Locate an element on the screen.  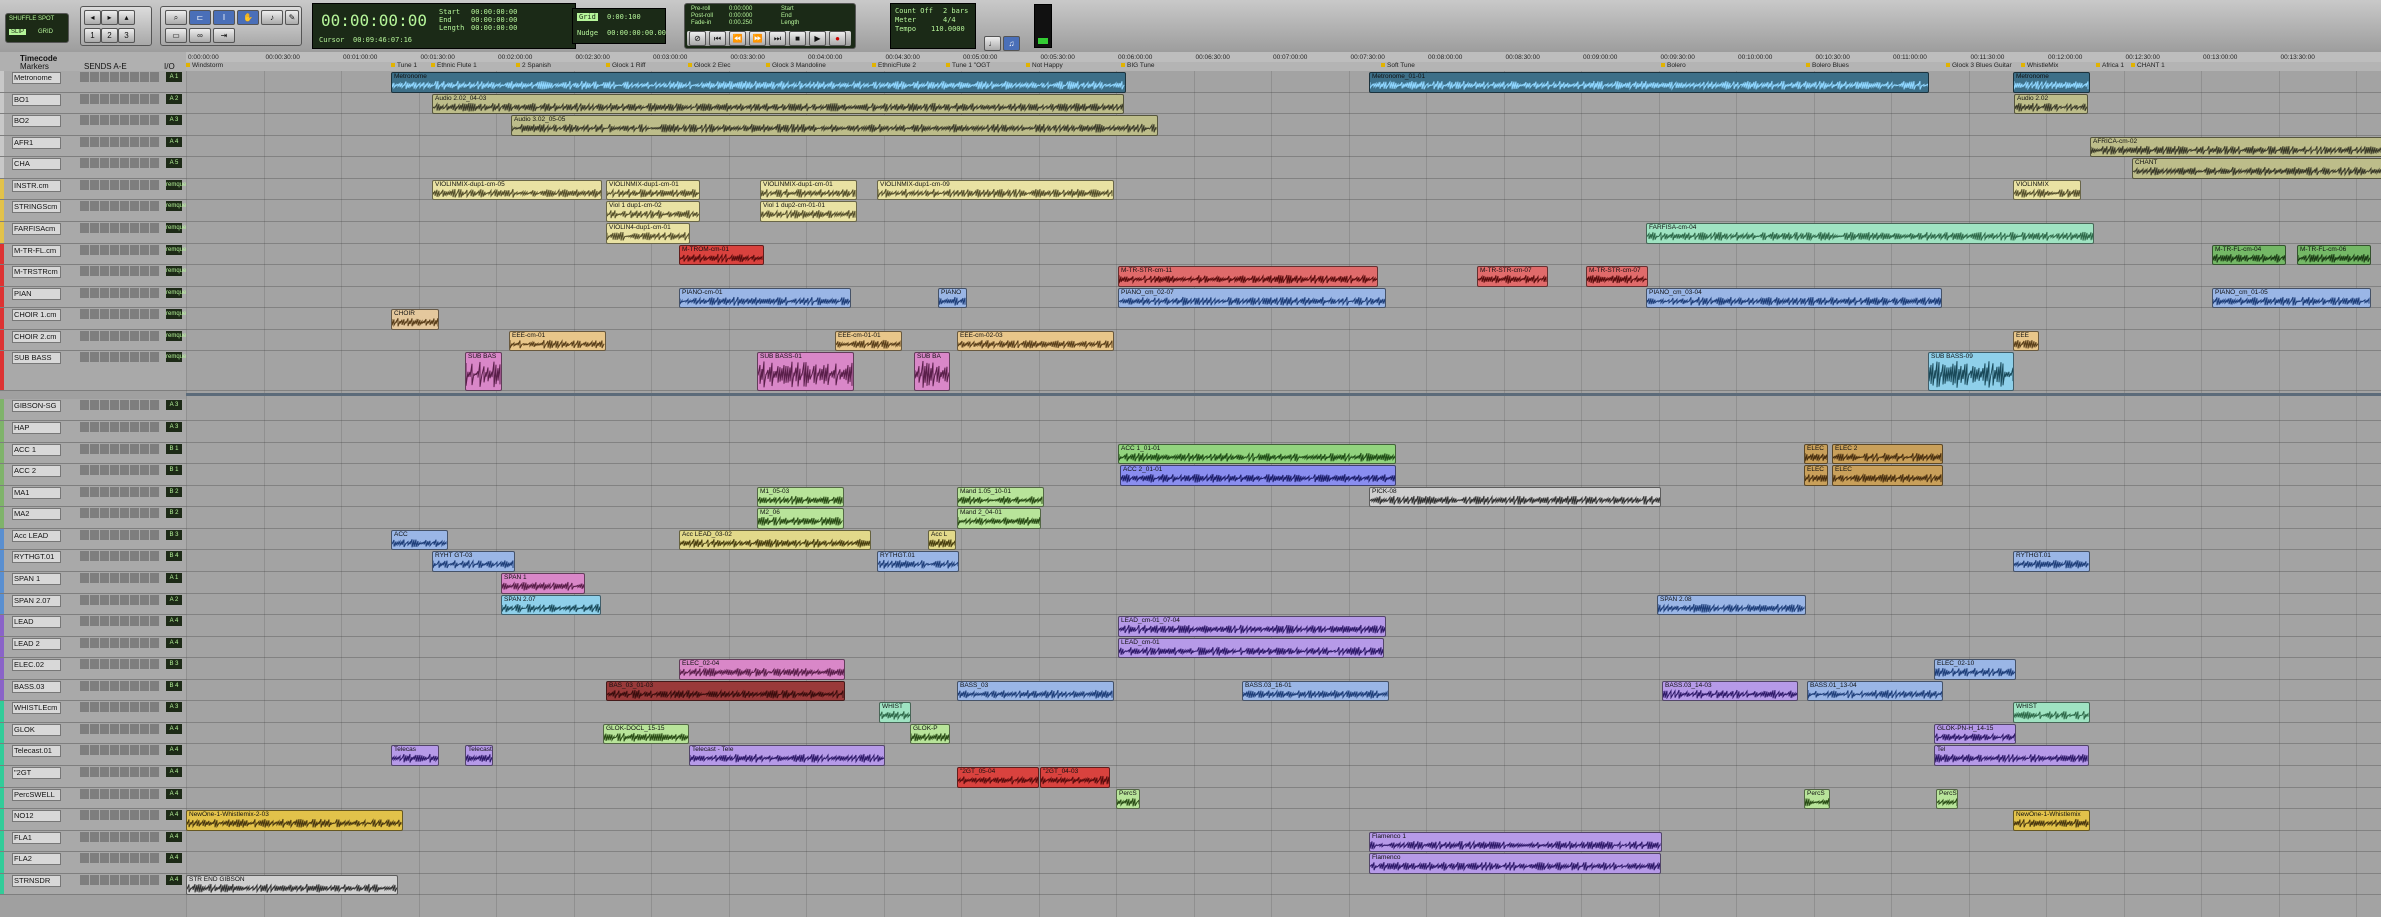
play-icon: ▶ is located at coordinates (817, 38).